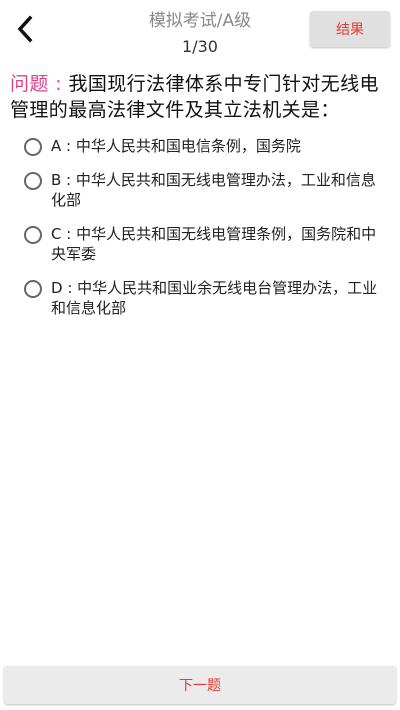  I want to click on question-counter: 1/30, so click(200, 46).